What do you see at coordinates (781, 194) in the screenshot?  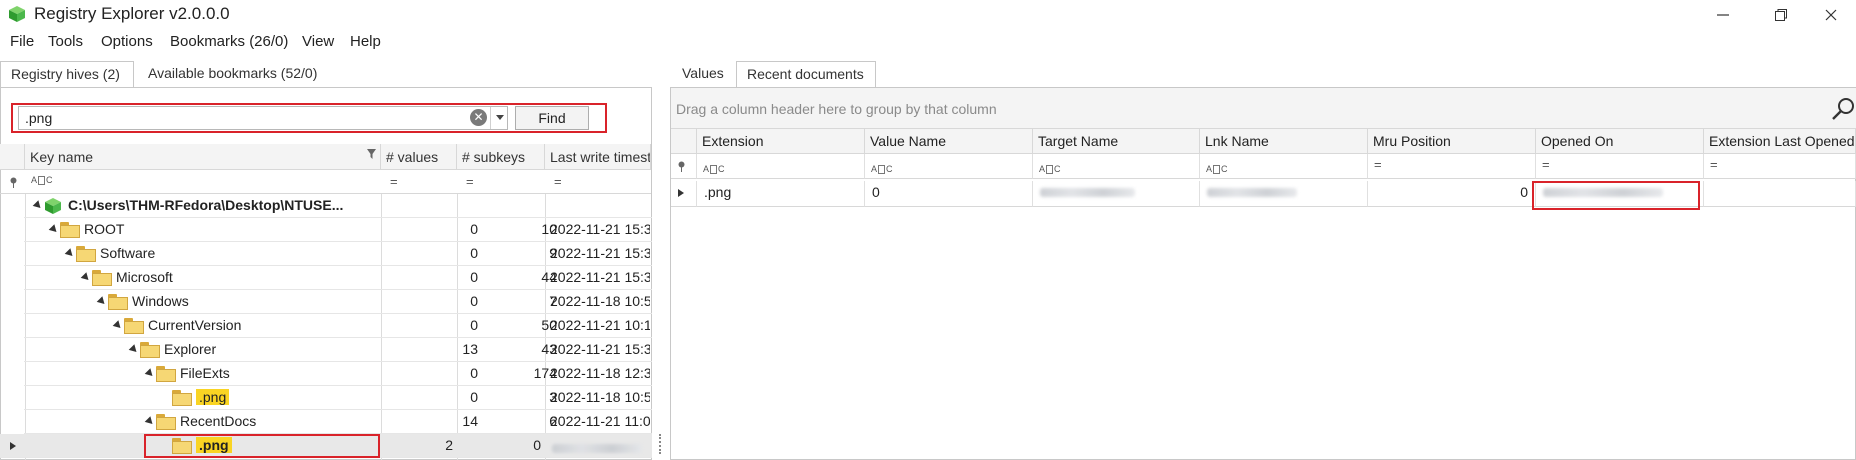 I see `cell-extension: .png` at bounding box center [781, 194].